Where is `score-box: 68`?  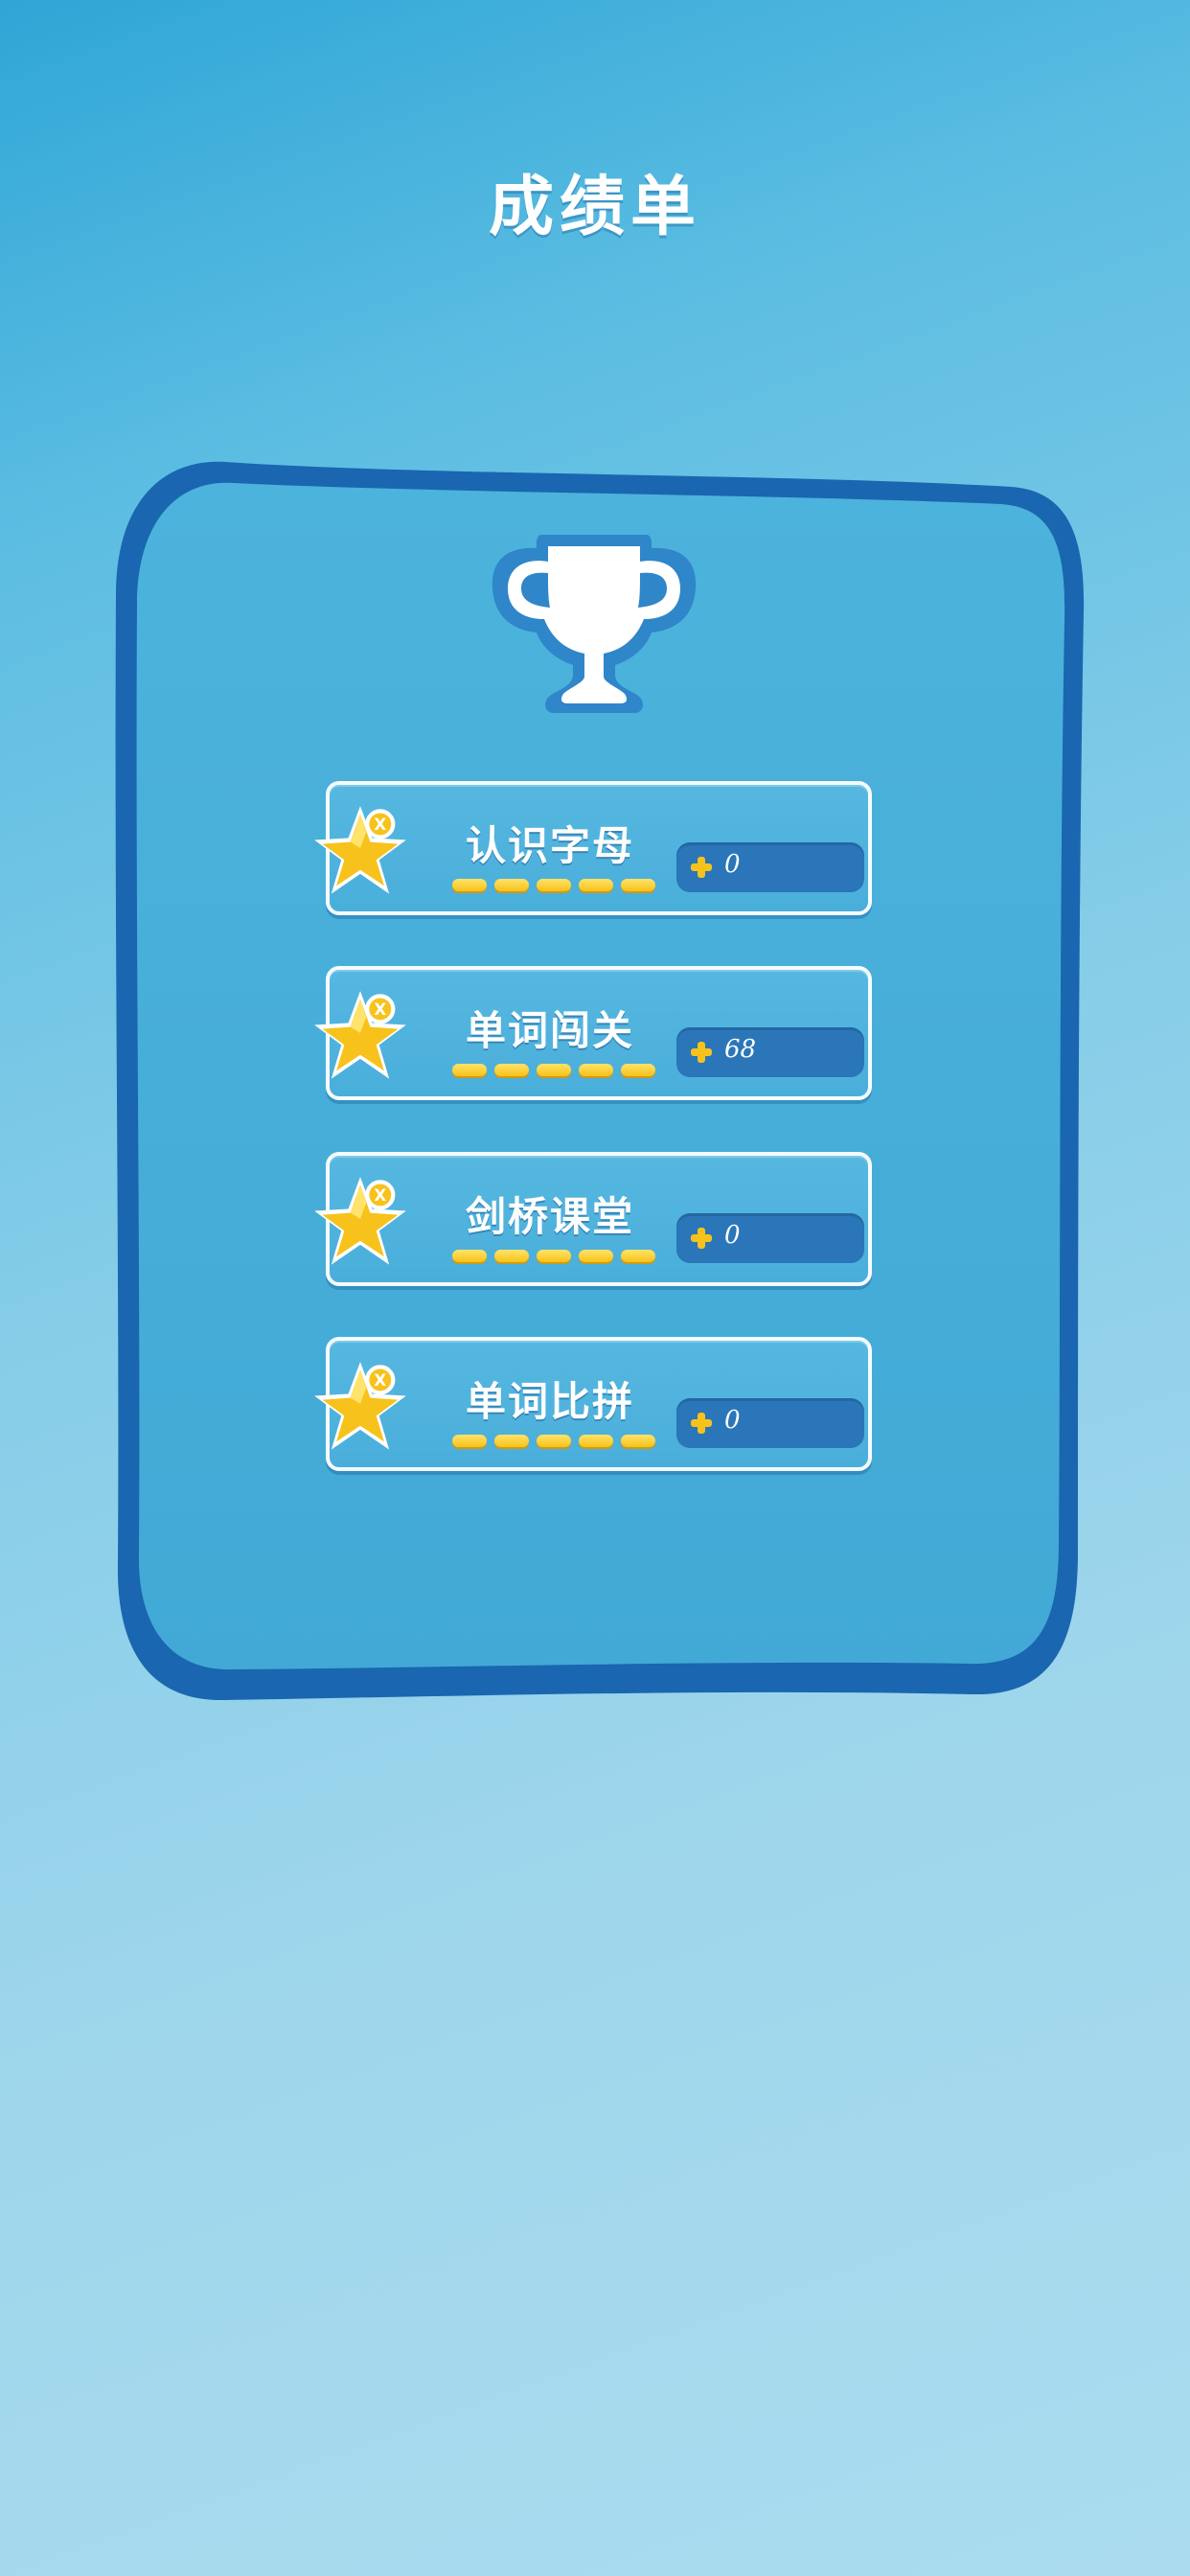
score-box: 68 is located at coordinates (770, 1052).